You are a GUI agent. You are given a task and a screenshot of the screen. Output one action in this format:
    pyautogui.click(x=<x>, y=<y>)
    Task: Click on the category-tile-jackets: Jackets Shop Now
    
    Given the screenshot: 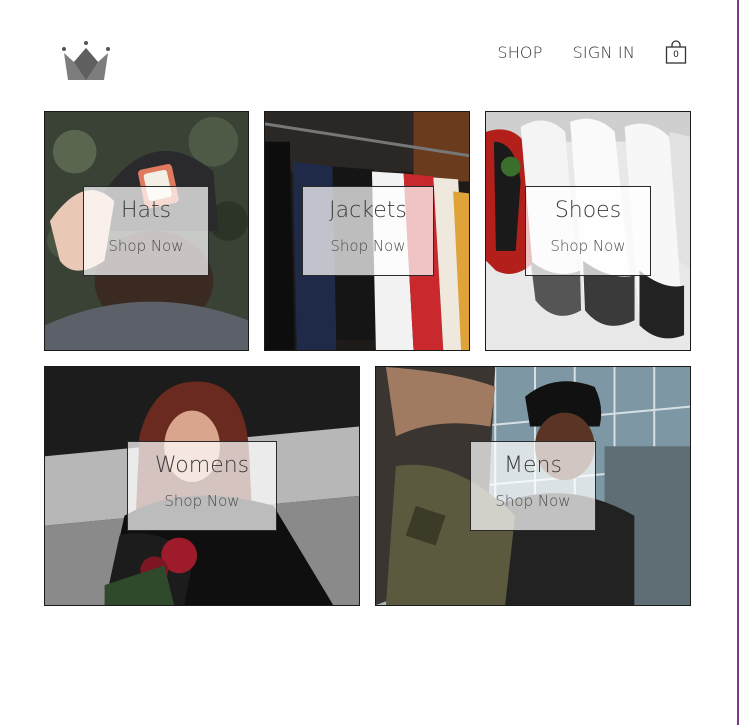 What is the action you would take?
    pyautogui.click(x=367, y=231)
    